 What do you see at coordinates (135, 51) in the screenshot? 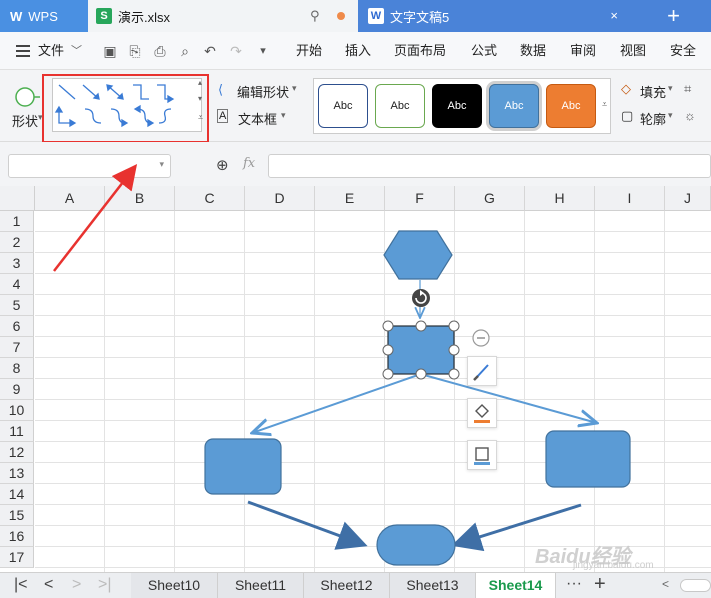
I see `export-icon: ⎘` at bounding box center [135, 51].